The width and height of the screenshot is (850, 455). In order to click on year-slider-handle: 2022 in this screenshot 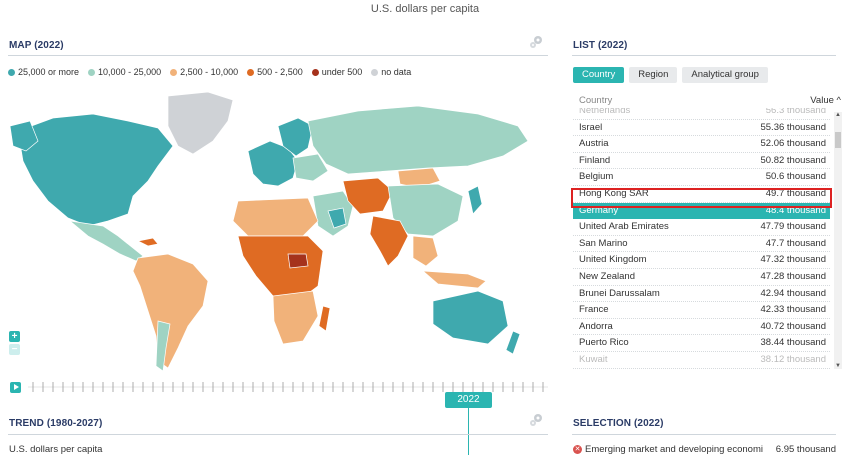, I will do `click(468, 400)`.